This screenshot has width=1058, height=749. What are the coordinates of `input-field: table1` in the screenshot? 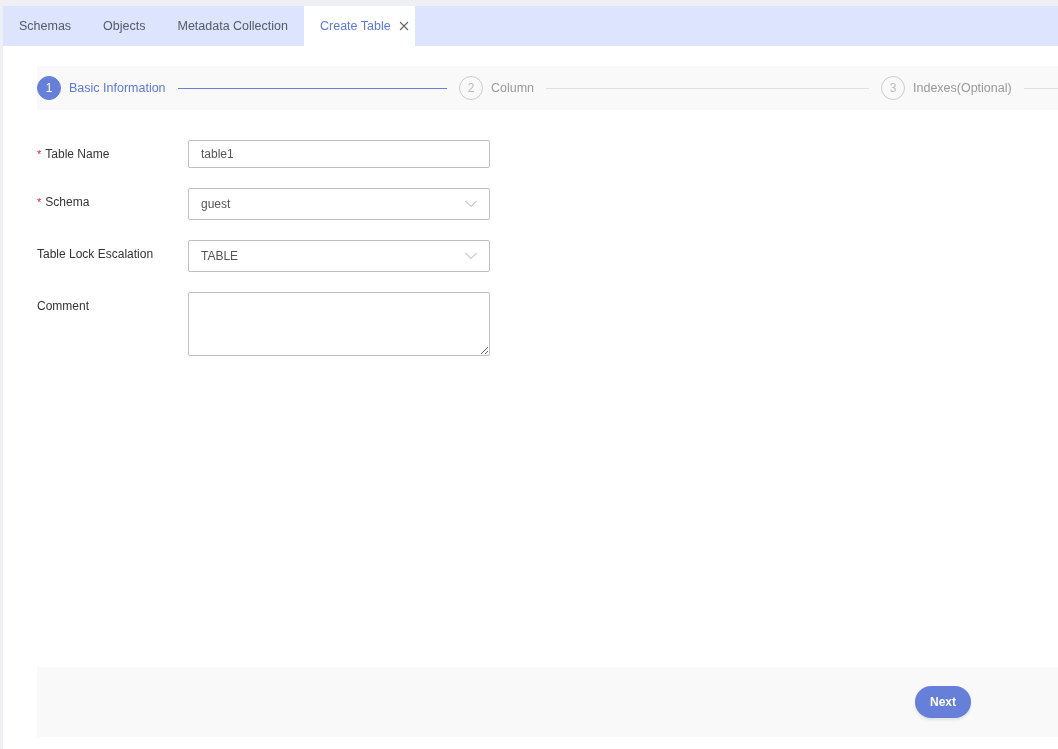 It's located at (339, 154).